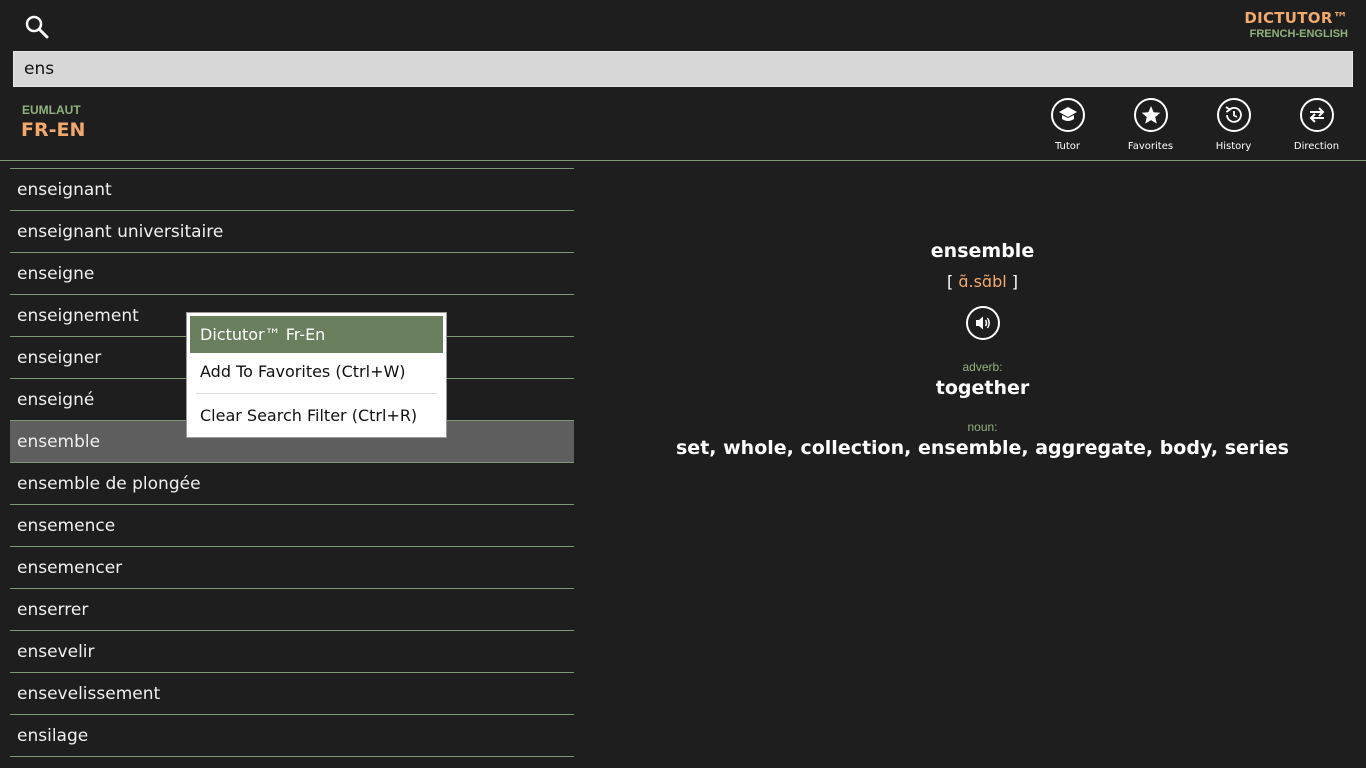 The width and height of the screenshot is (1366, 768). I want to click on definition-headword: ensemble, so click(982, 251).